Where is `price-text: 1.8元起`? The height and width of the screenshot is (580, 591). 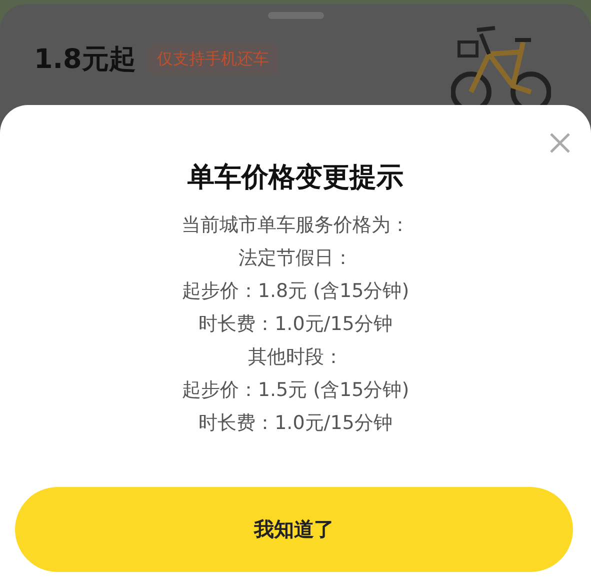 price-text: 1.8元起 is located at coordinates (85, 60).